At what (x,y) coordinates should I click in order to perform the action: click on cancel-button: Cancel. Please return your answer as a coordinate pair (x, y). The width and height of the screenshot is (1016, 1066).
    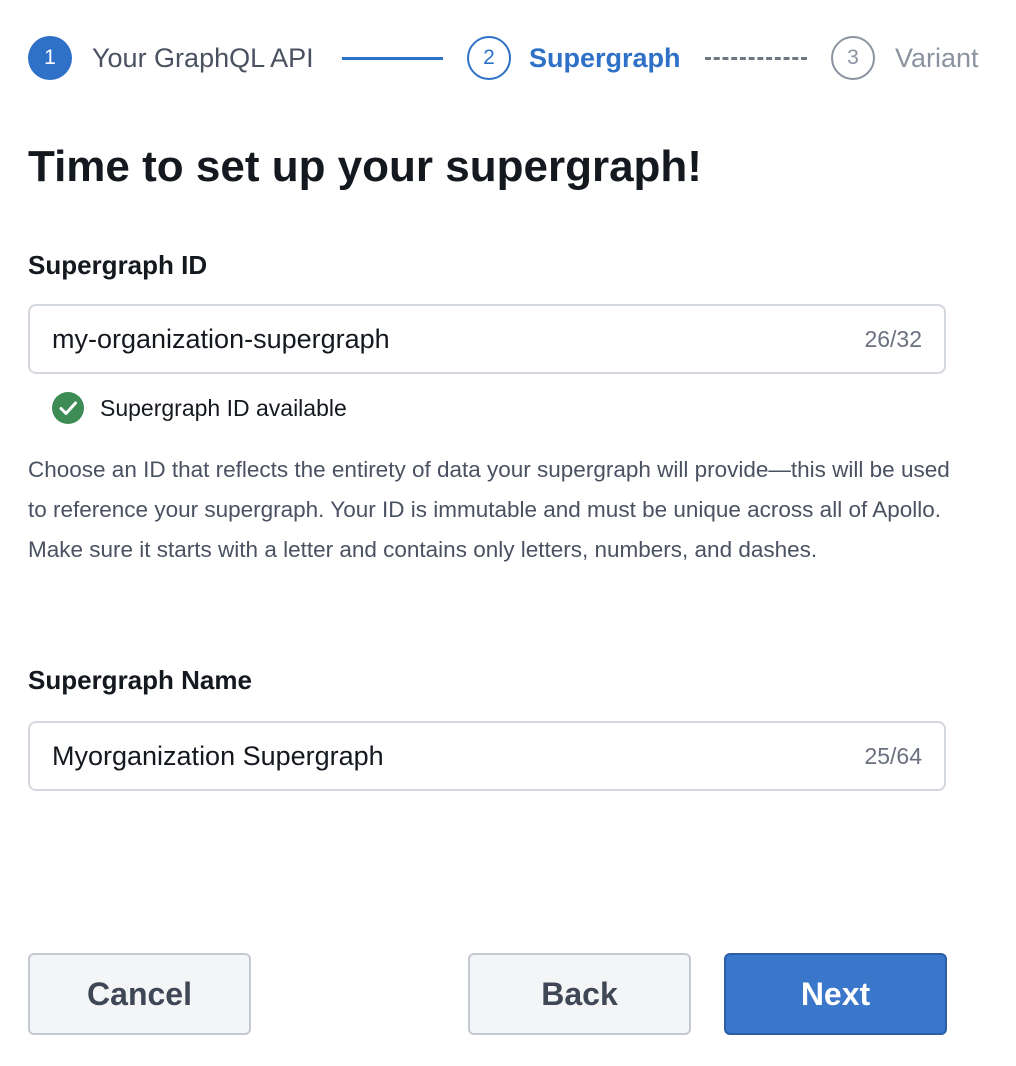
    Looking at the image, I should click on (139, 994).